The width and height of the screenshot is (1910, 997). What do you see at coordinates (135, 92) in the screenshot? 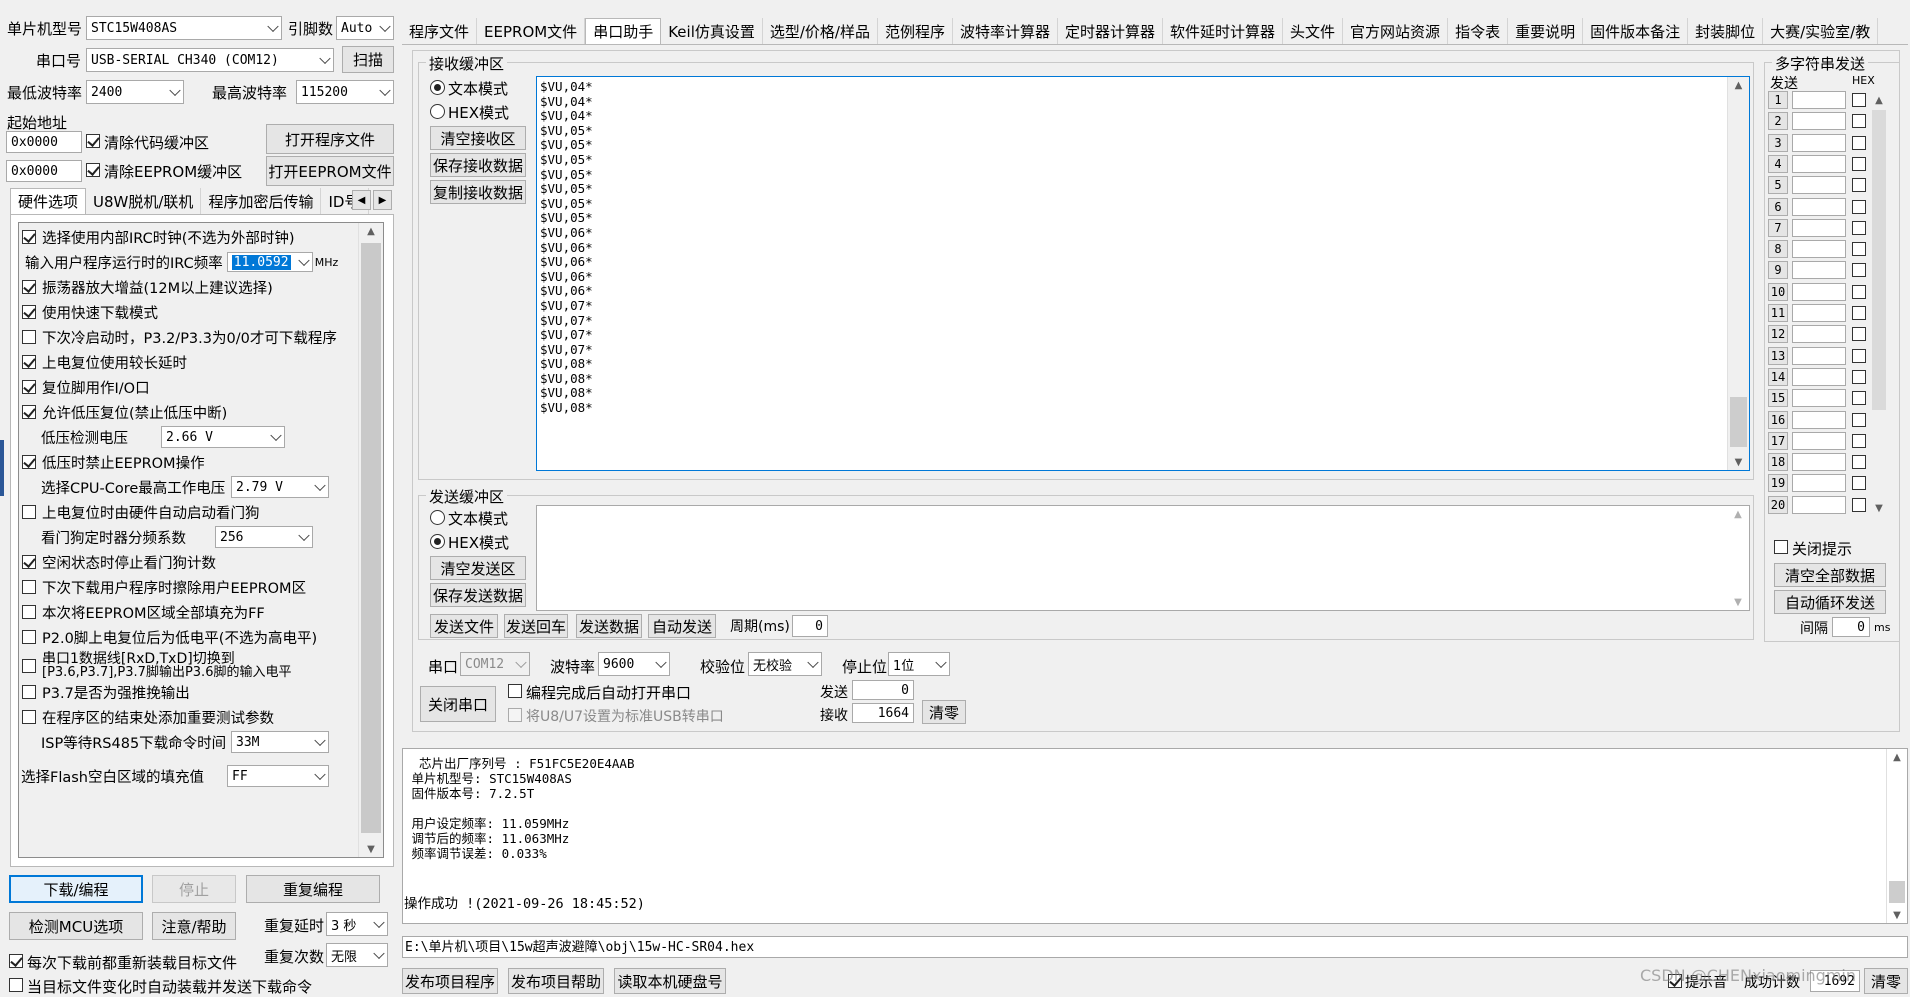
I see `min-baud-select: 2400` at bounding box center [135, 92].